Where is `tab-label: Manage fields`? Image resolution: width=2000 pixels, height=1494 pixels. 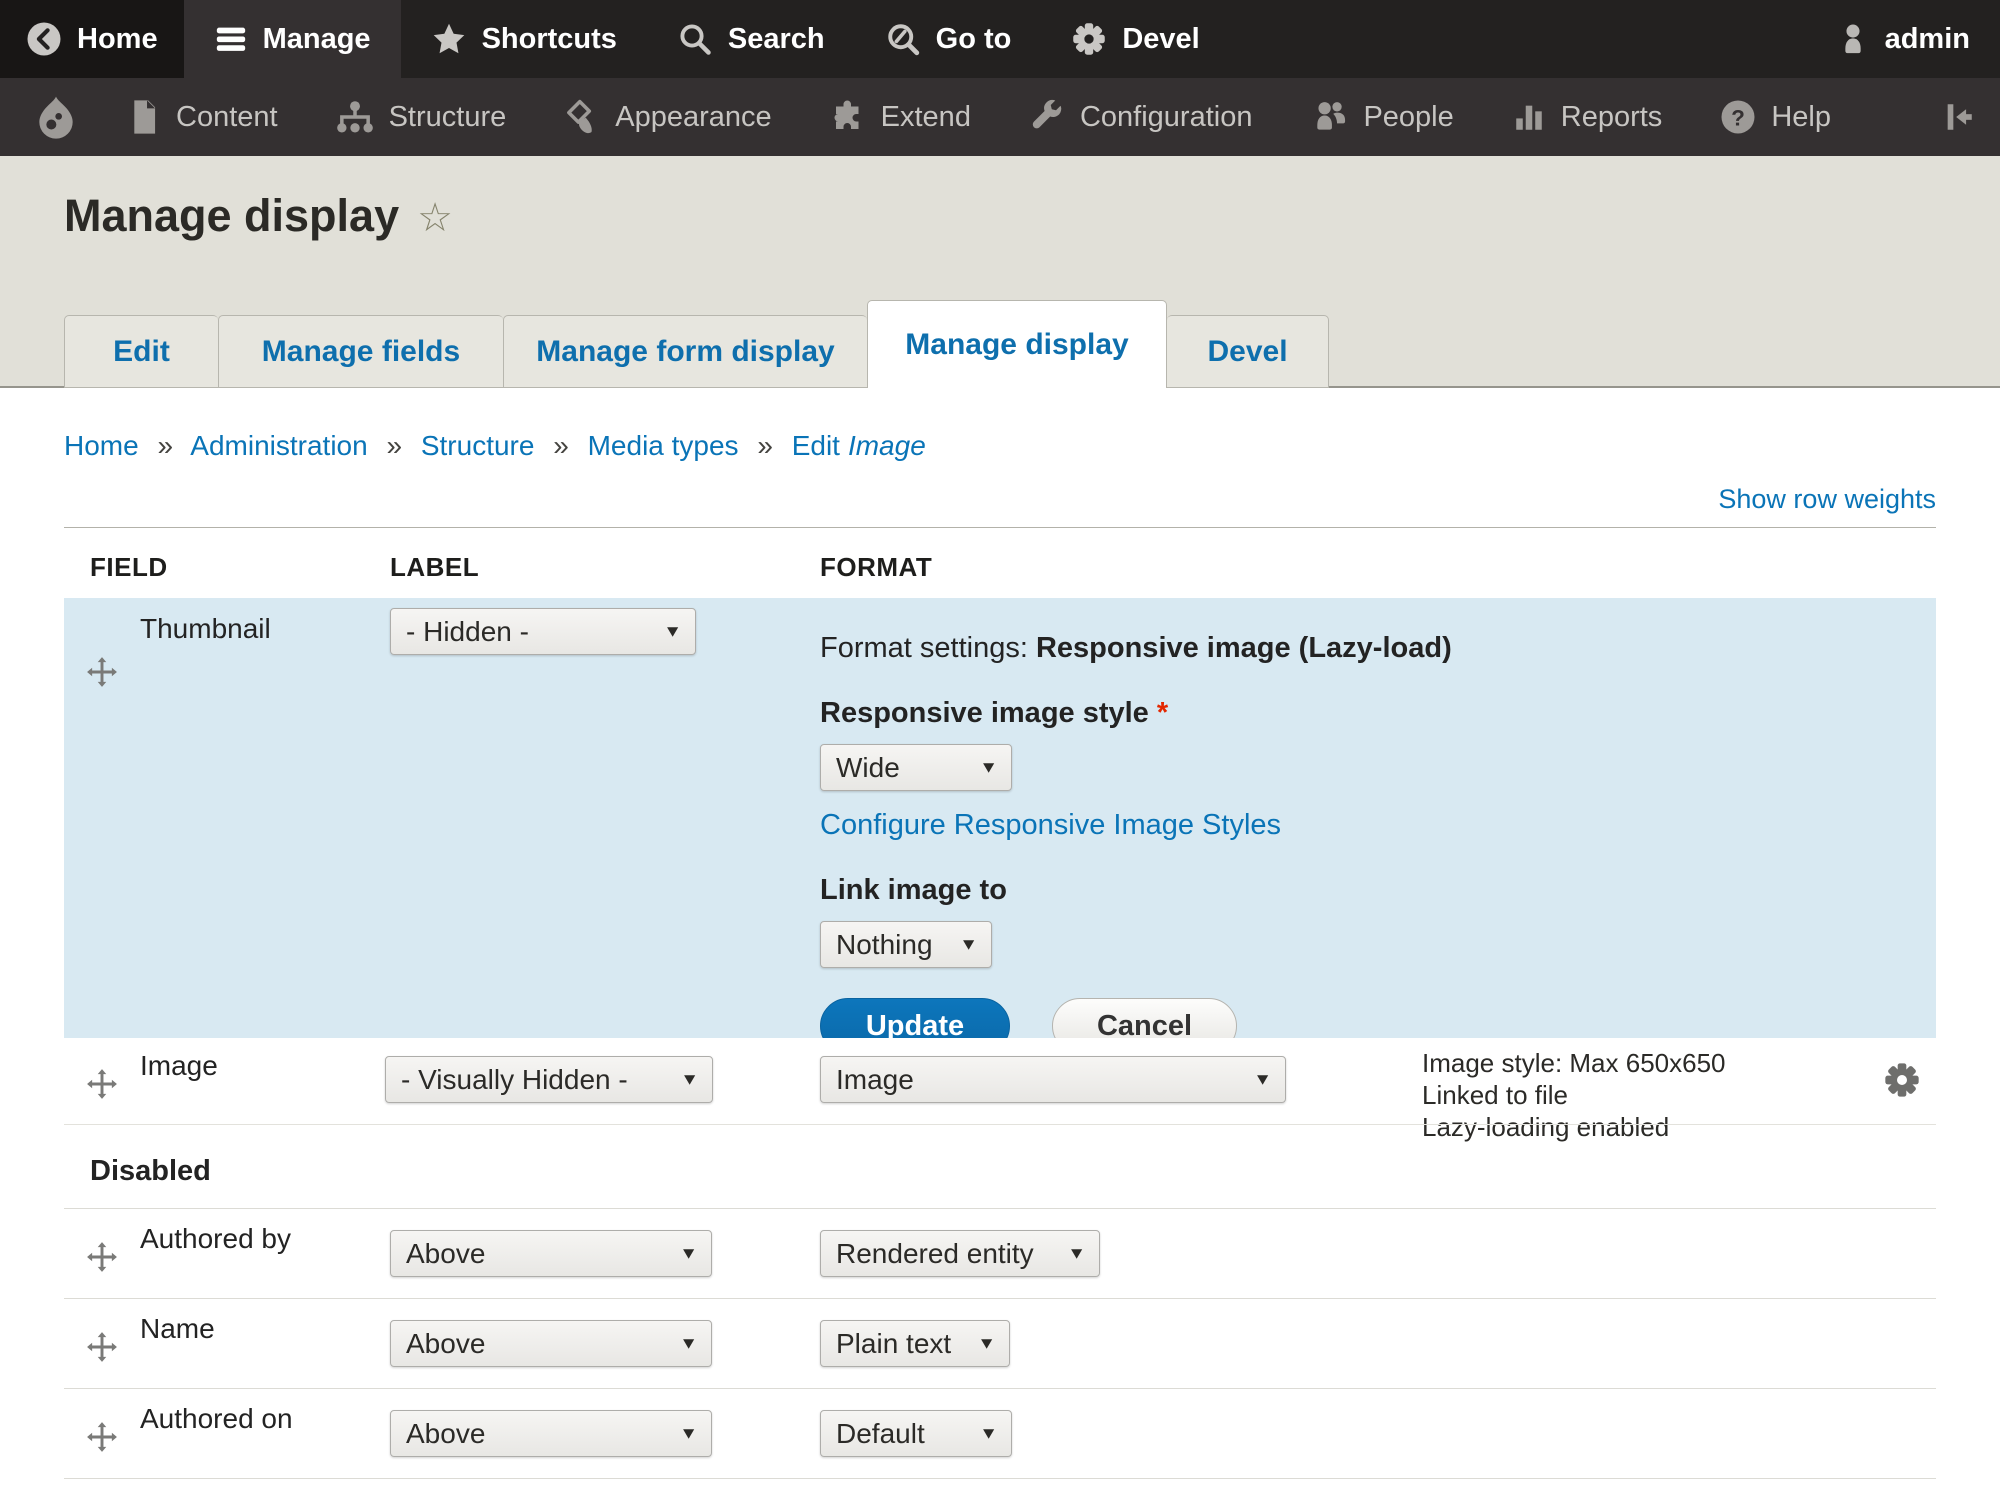 tab-label: Manage fields is located at coordinates (361, 351).